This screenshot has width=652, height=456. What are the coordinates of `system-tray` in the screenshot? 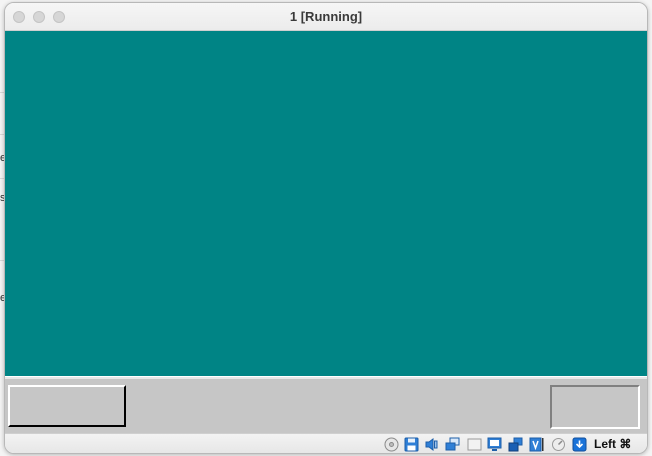 It's located at (595, 407).